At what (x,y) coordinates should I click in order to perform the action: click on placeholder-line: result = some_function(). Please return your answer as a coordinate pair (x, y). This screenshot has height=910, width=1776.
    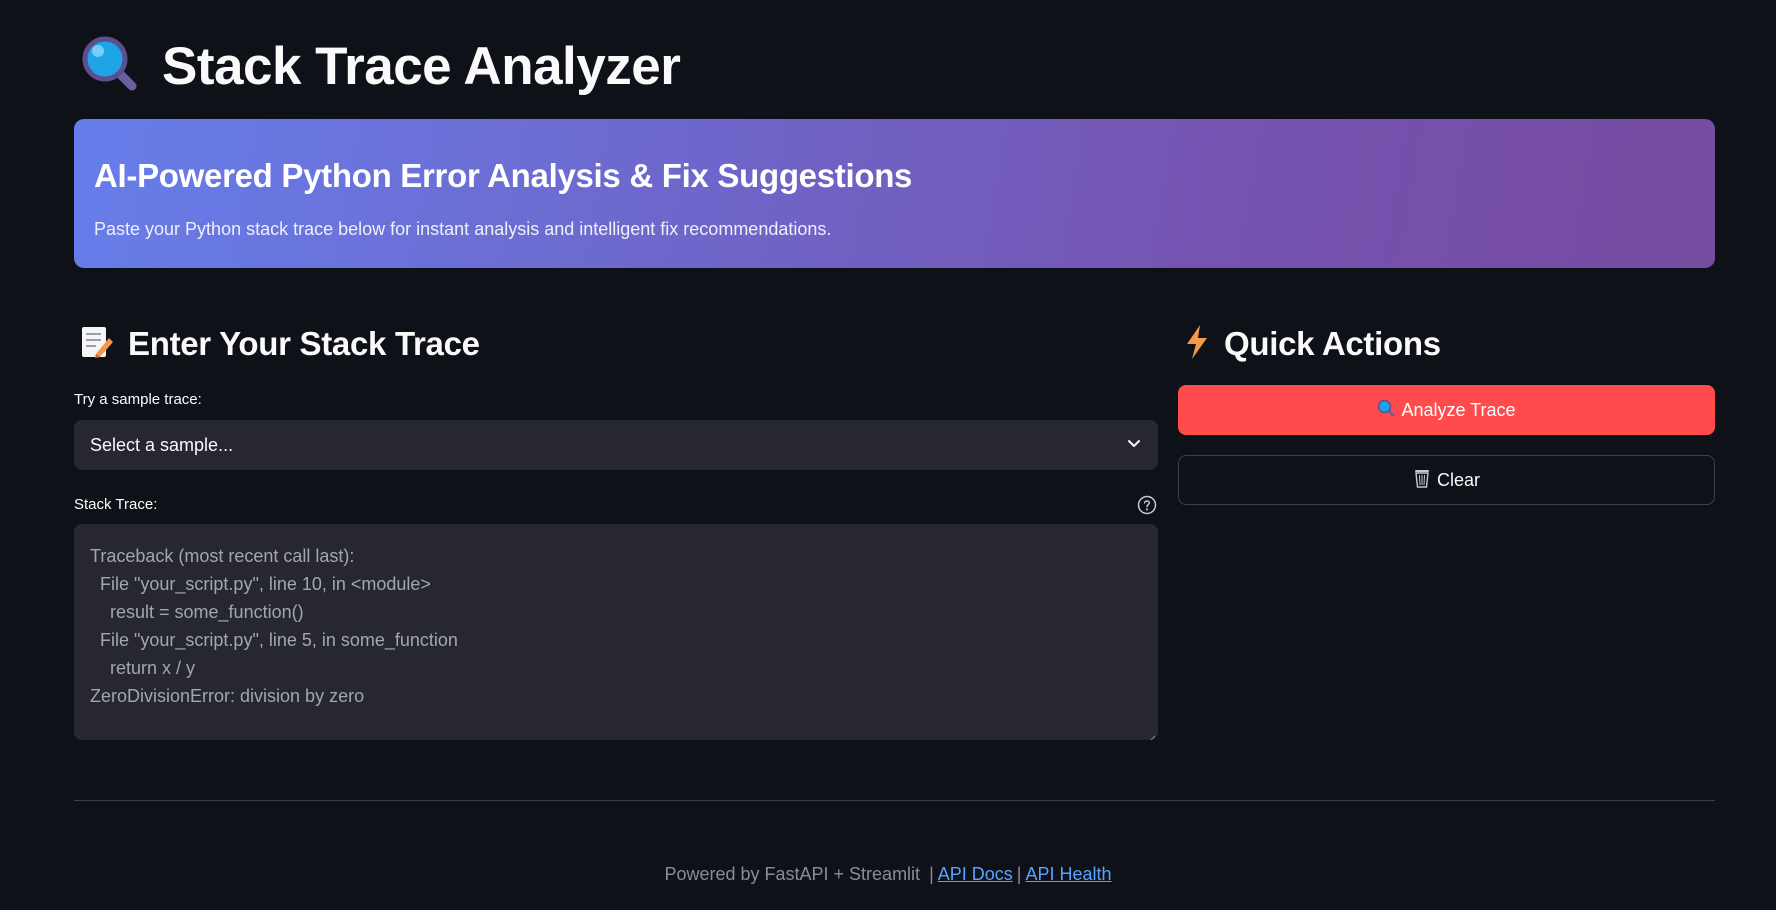
    Looking at the image, I should click on (197, 612).